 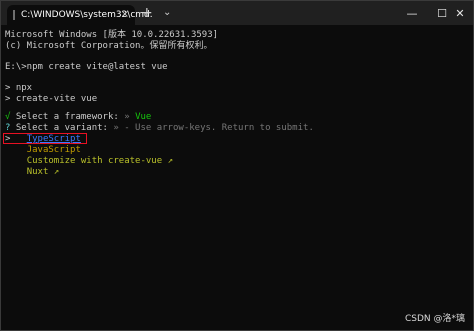 What do you see at coordinates (51, 99) in the screenshot?
I see `output-line: > create-vite vue` at bounding box center [51, 99].